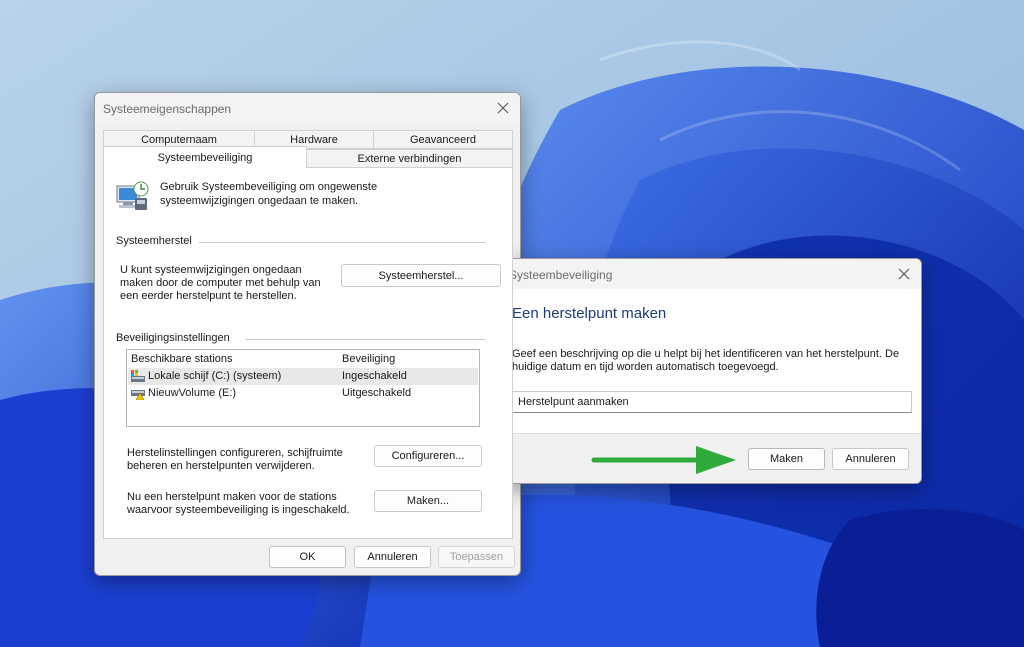 The image size is (1024, 647). What do you see at coordinates (138, 395) in the screenshot?
I see `drive-warning-icon` at bounding box center [138, 395].